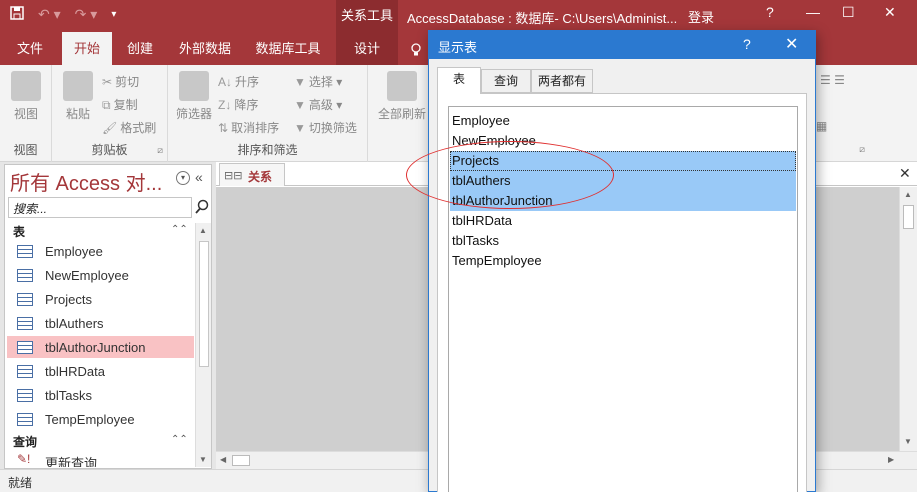 Image resolution: width=917 pixels, height=492 pixels. Describe the element at coordinates (402, 96) in the screenshot. I see `refresh-all-button: 全部刷新` at that location.